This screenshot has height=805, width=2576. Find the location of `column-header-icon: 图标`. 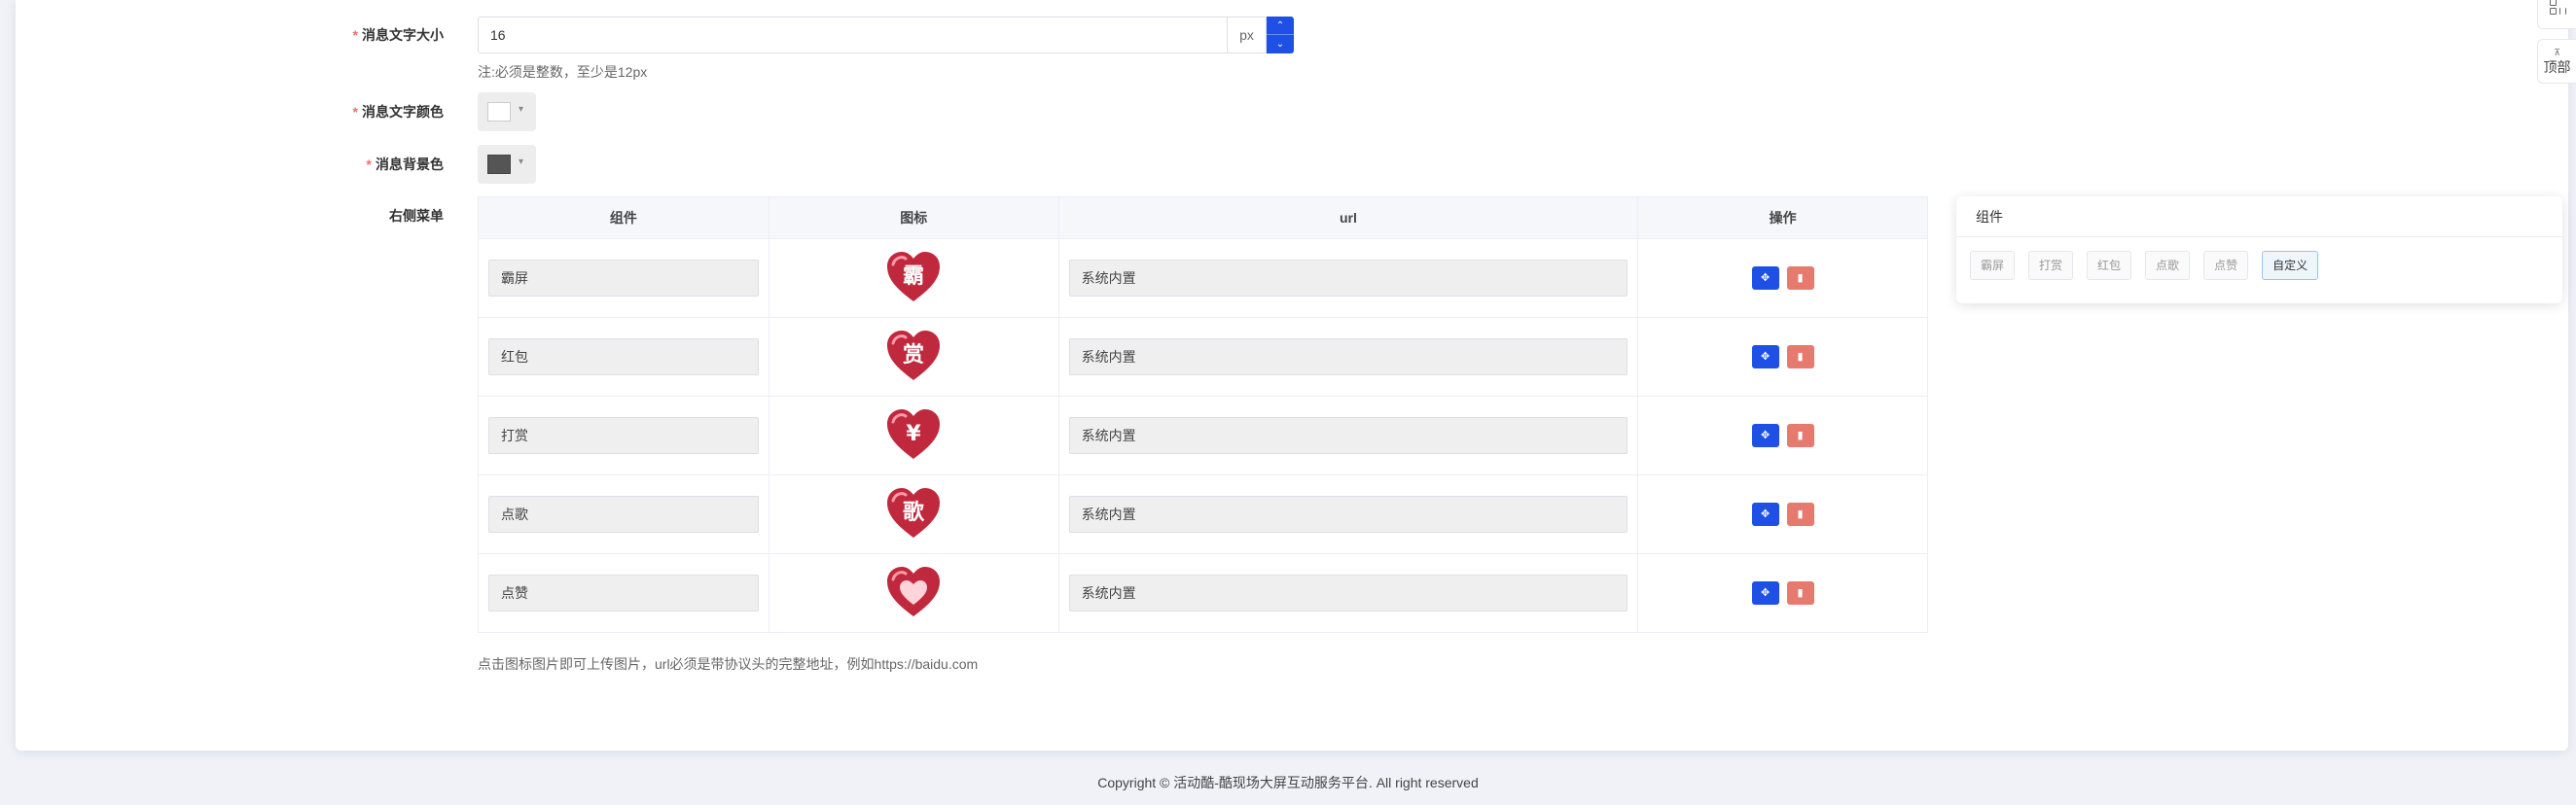

column-header-icon: 图标 is located at coordinates (913, 217).